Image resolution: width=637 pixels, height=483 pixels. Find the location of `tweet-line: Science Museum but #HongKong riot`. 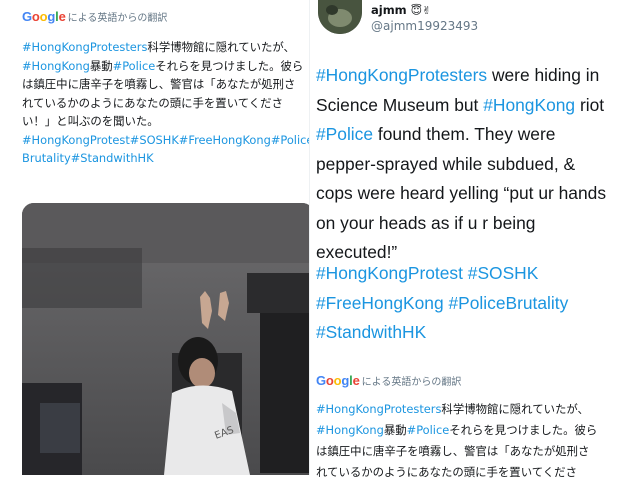

tweet-line: Science Museum but #HongKong riot is located at coordinates (460, 104).